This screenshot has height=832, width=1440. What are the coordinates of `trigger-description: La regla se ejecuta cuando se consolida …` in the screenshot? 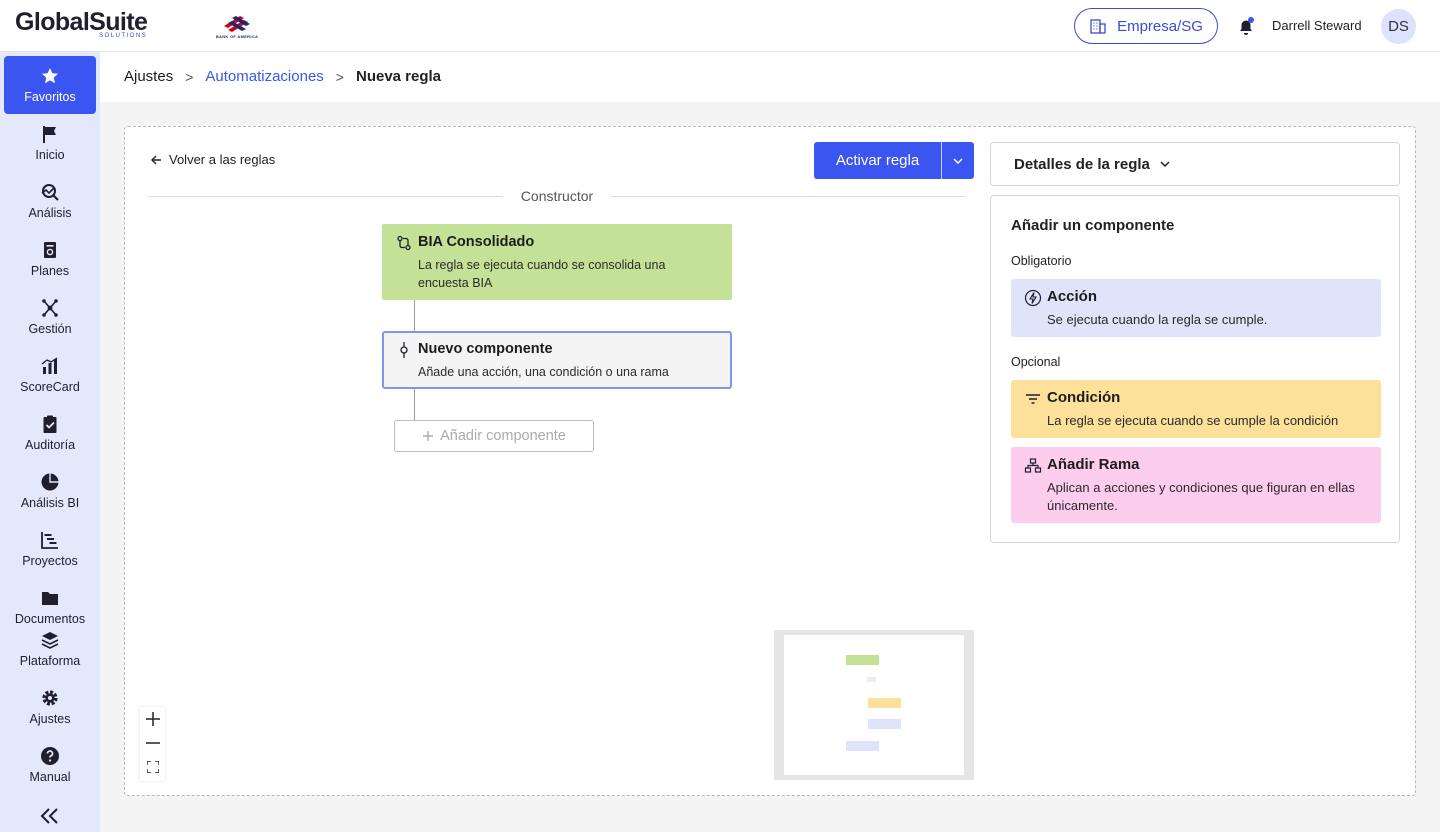 It's located at (542, 274).